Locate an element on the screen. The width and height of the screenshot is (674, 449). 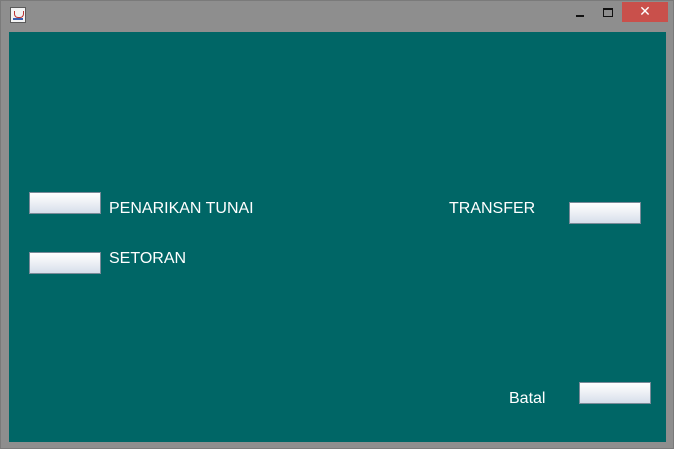
maximize-icon is located at coordinates (608, 13).